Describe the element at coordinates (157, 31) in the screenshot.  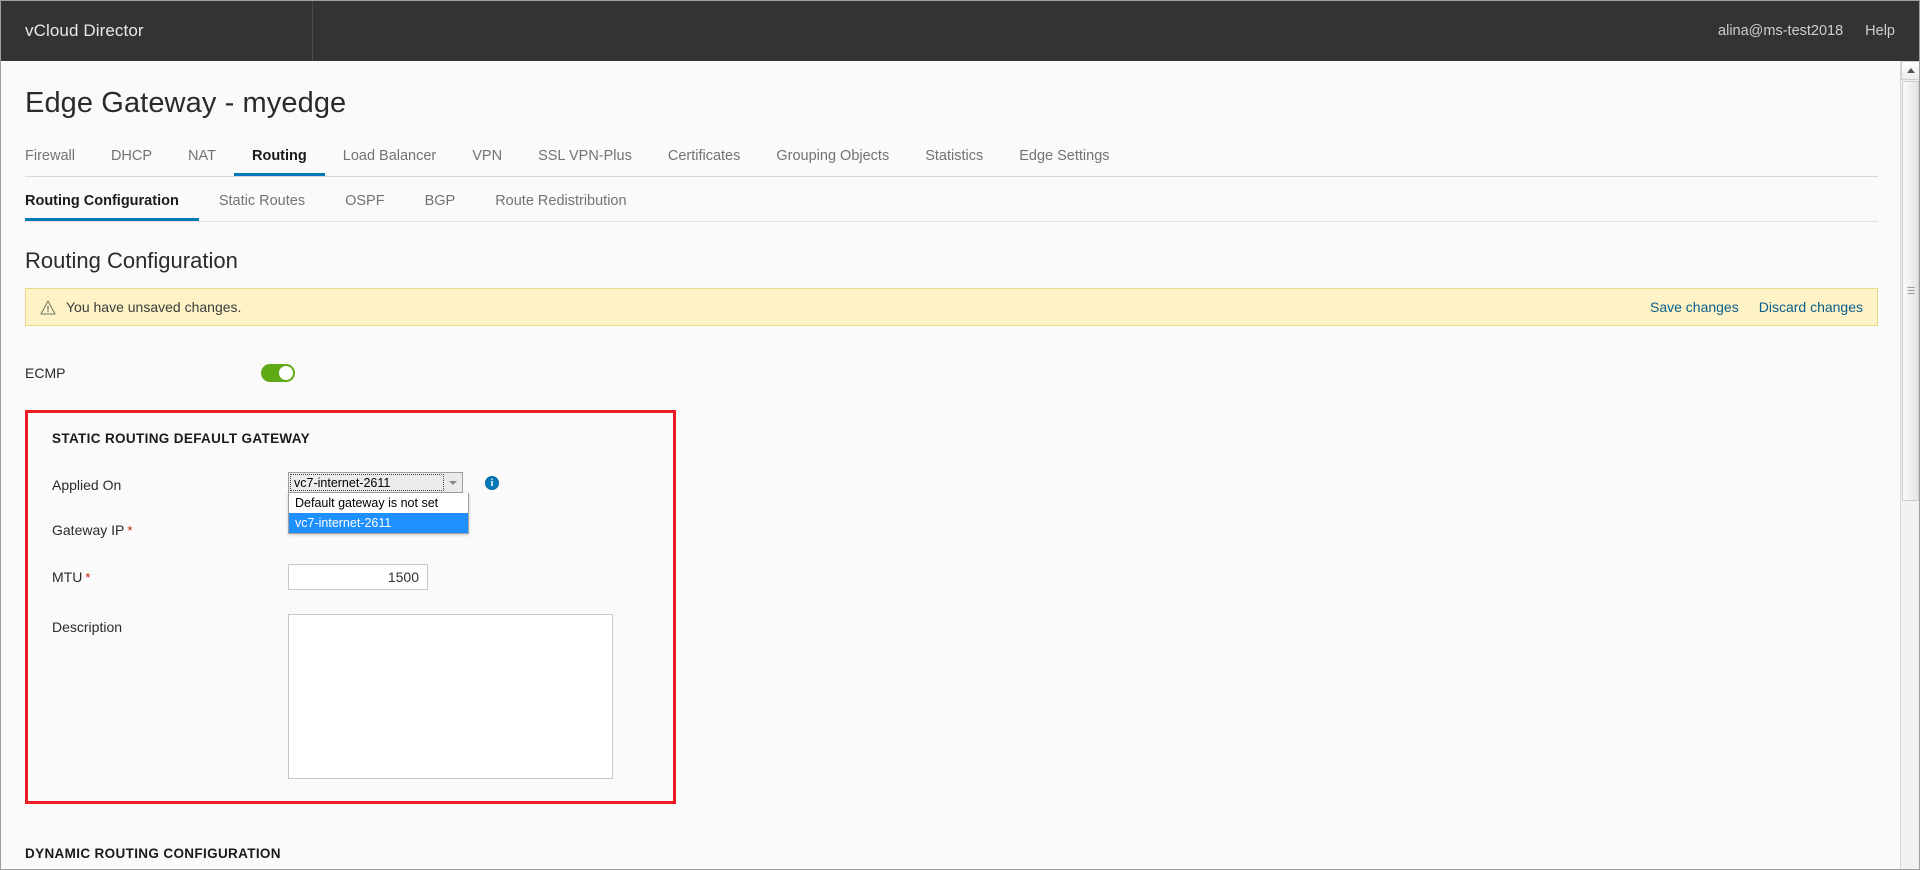
I see `brand-cell: vCloud Director` at that location.